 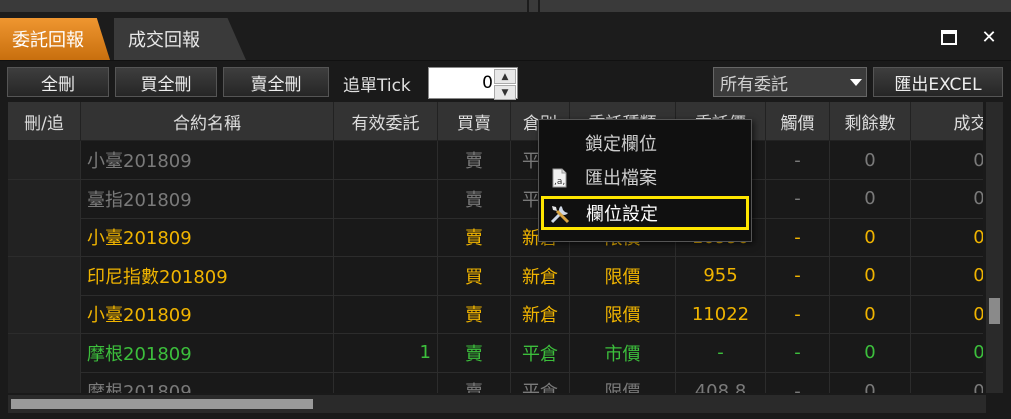 I want to click on menu-item-label: 鎖定欄位, so click(x=621, y=144).